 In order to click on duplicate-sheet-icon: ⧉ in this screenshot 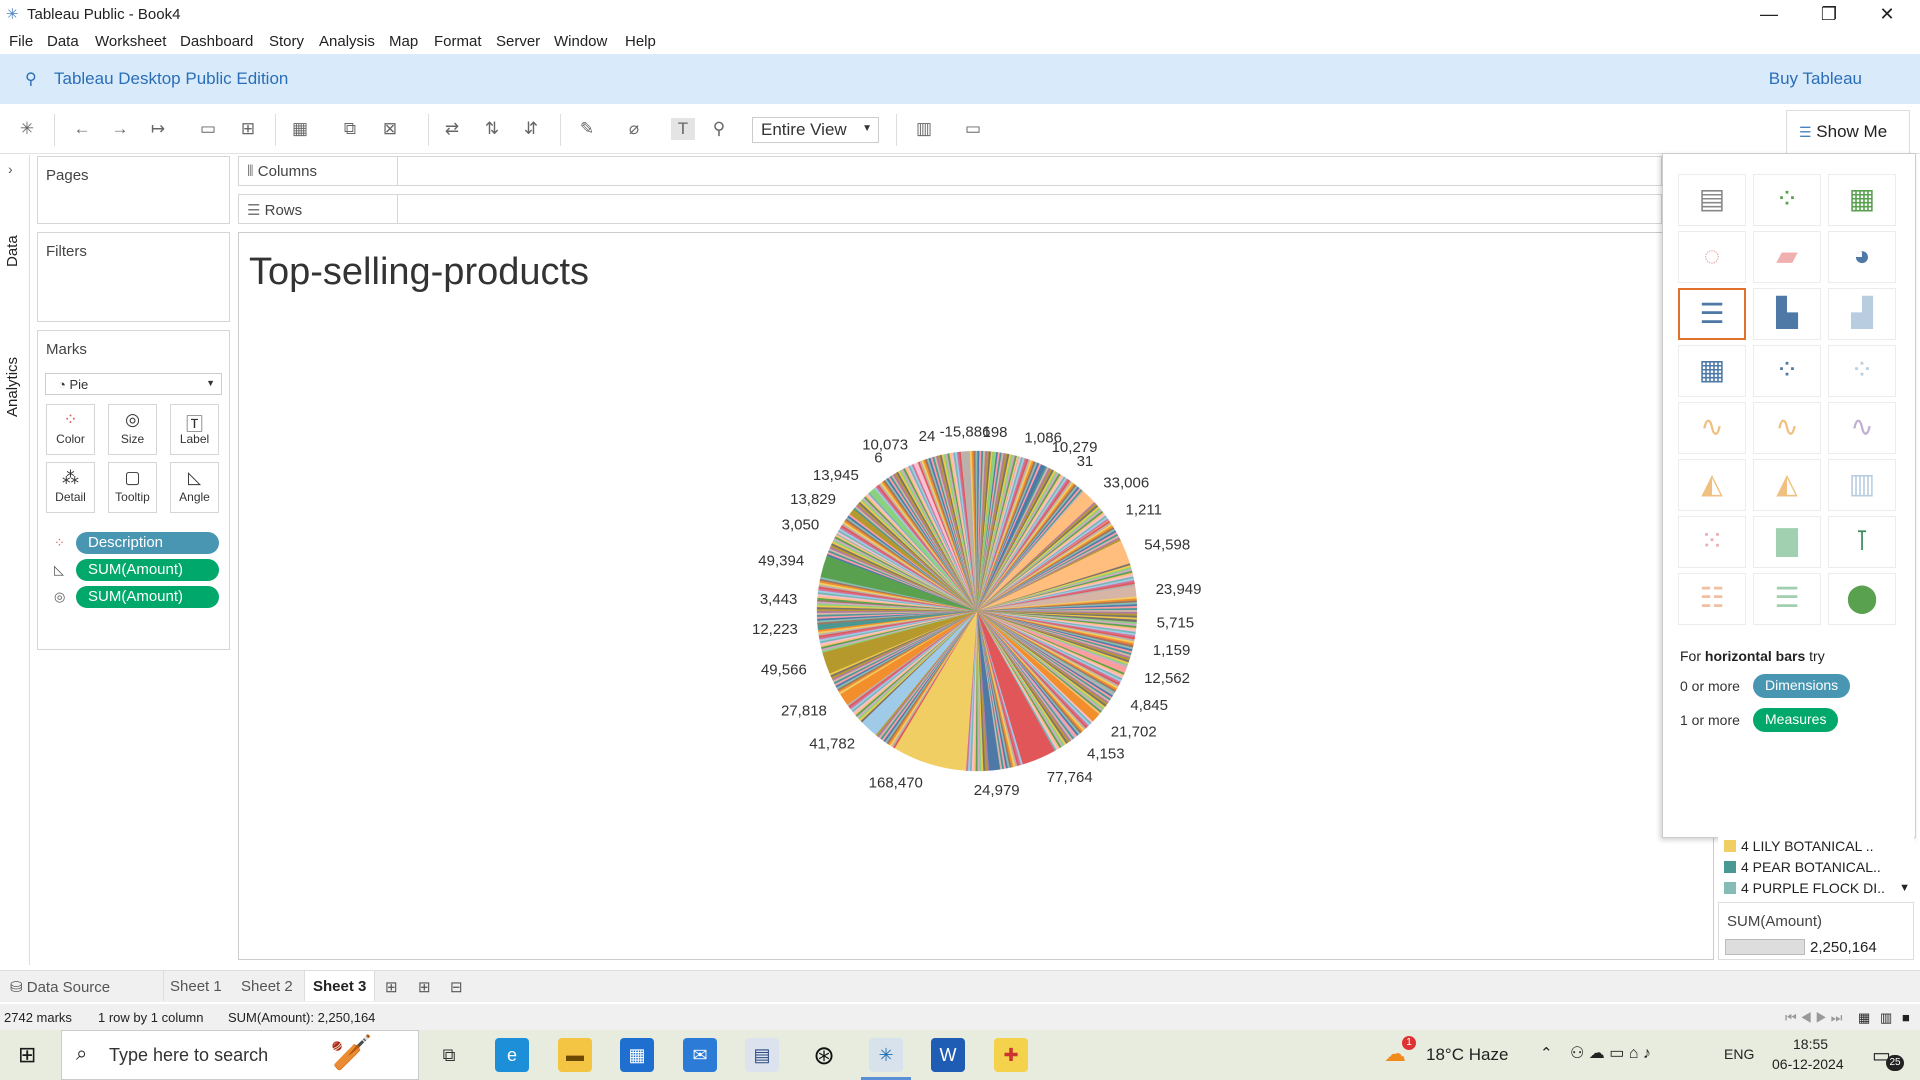, I will do `click(350, 129)`.